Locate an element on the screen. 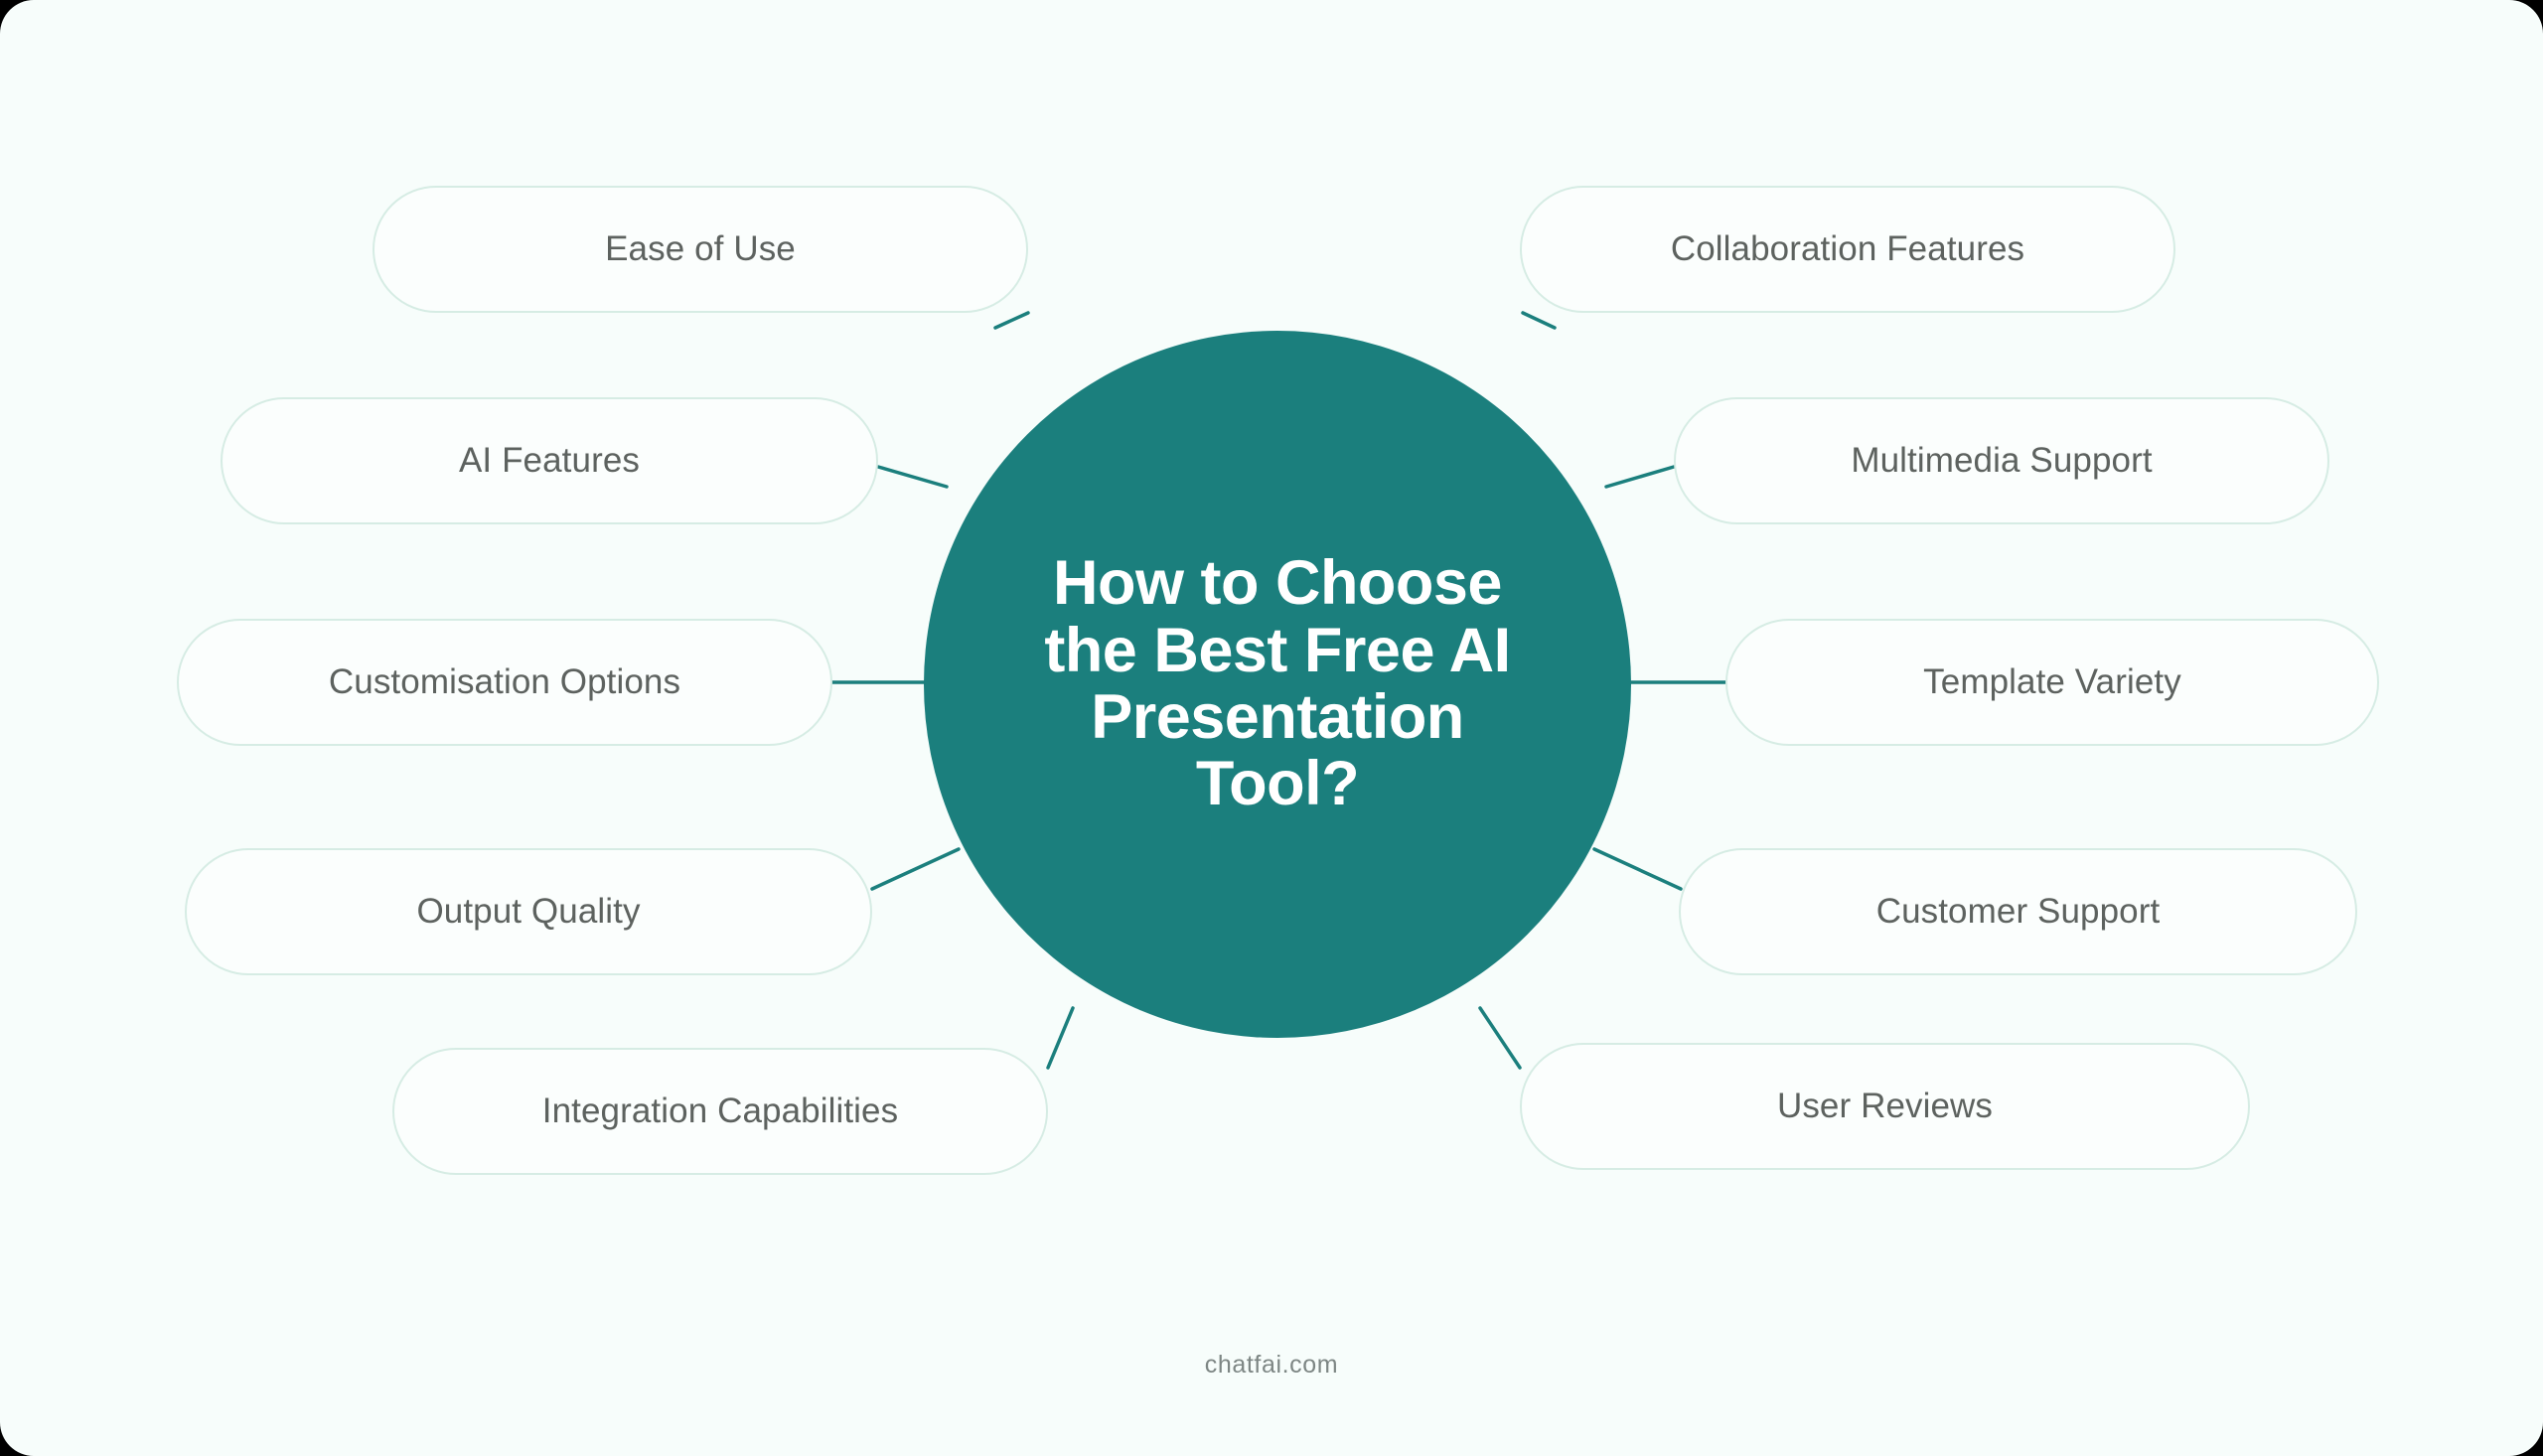 This screenshot has height=1456, width=2543. connector-user-reviews is located at coordinates (1500, 1038).